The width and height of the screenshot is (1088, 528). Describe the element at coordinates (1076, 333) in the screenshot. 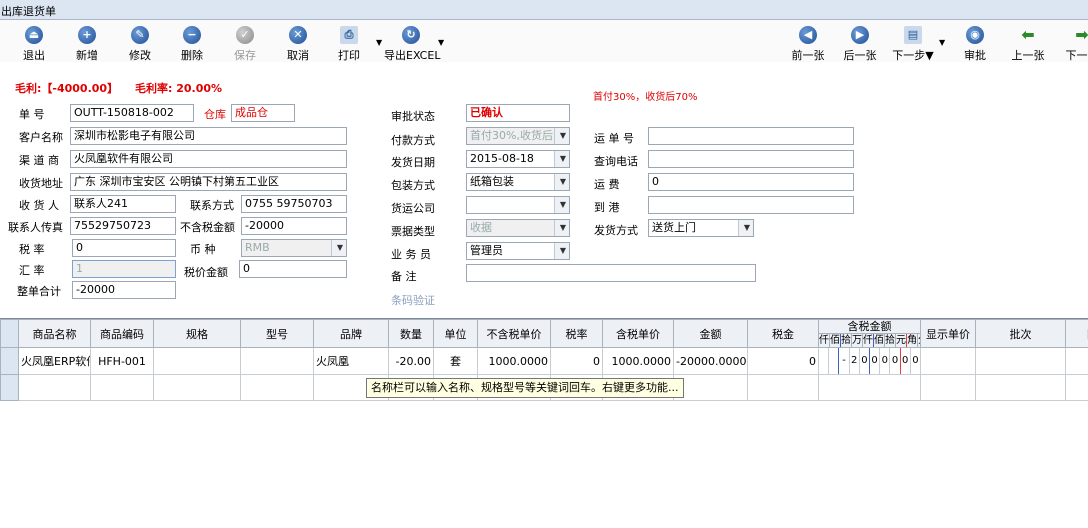

I see `col-extra: 附加信` at that location.